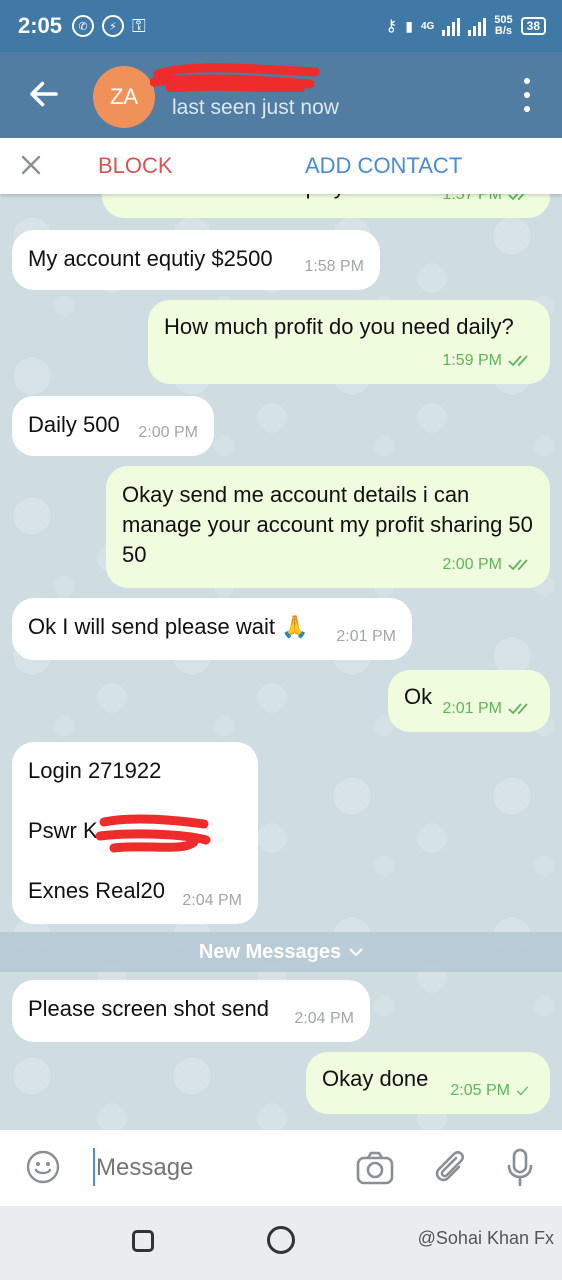 The height and width of the screenshot is (1280, 562). What do you see at coordinates (212, 629) in the screenshot?
I see `message-incoming: Ok I will send please wait 🙏 2:01 PM` at bounding box center [212, 629].